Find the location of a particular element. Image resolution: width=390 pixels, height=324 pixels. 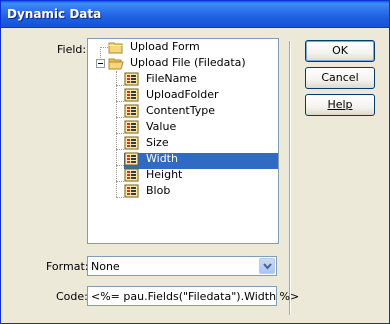

tree-node-size: Size is located at coordinates (201, 143).